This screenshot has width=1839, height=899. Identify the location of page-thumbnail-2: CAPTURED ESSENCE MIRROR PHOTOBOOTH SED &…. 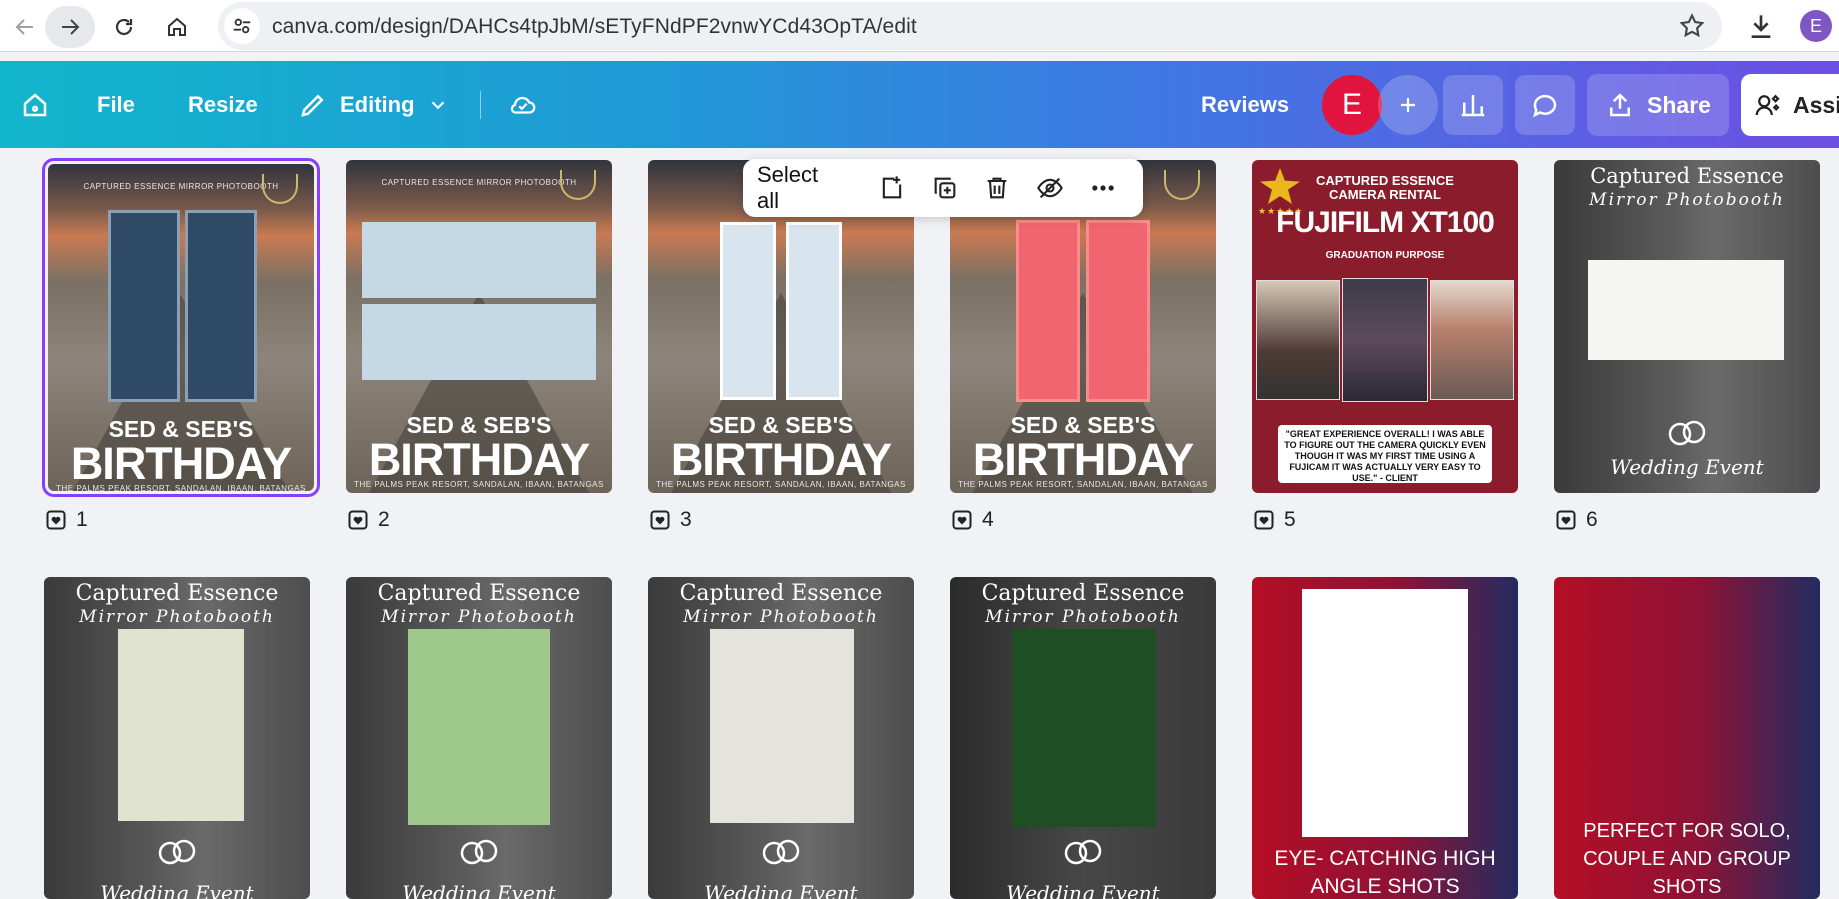
(479, 326).